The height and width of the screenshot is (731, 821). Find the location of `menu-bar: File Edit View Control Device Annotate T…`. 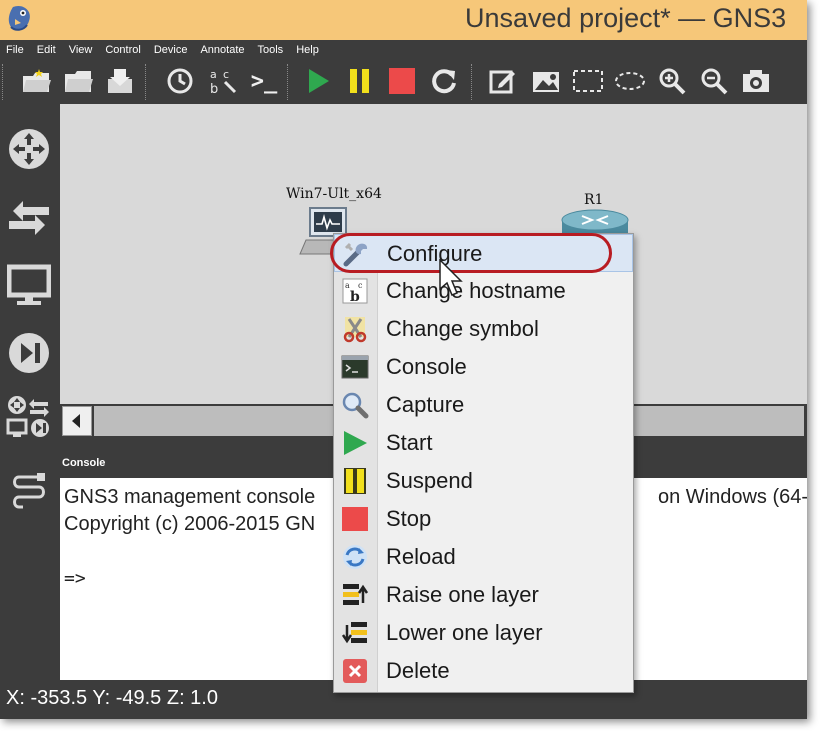

menu-bar: File Edit View Control Device Annotate T… is located at coordinates (403, 49).